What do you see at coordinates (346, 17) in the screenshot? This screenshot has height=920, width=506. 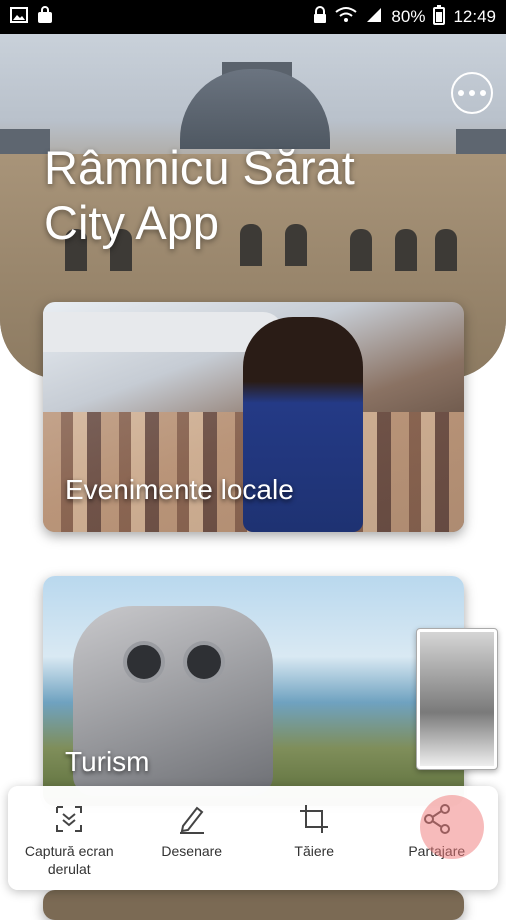 I see `wifi-icon` at bounding box center [346, 17].